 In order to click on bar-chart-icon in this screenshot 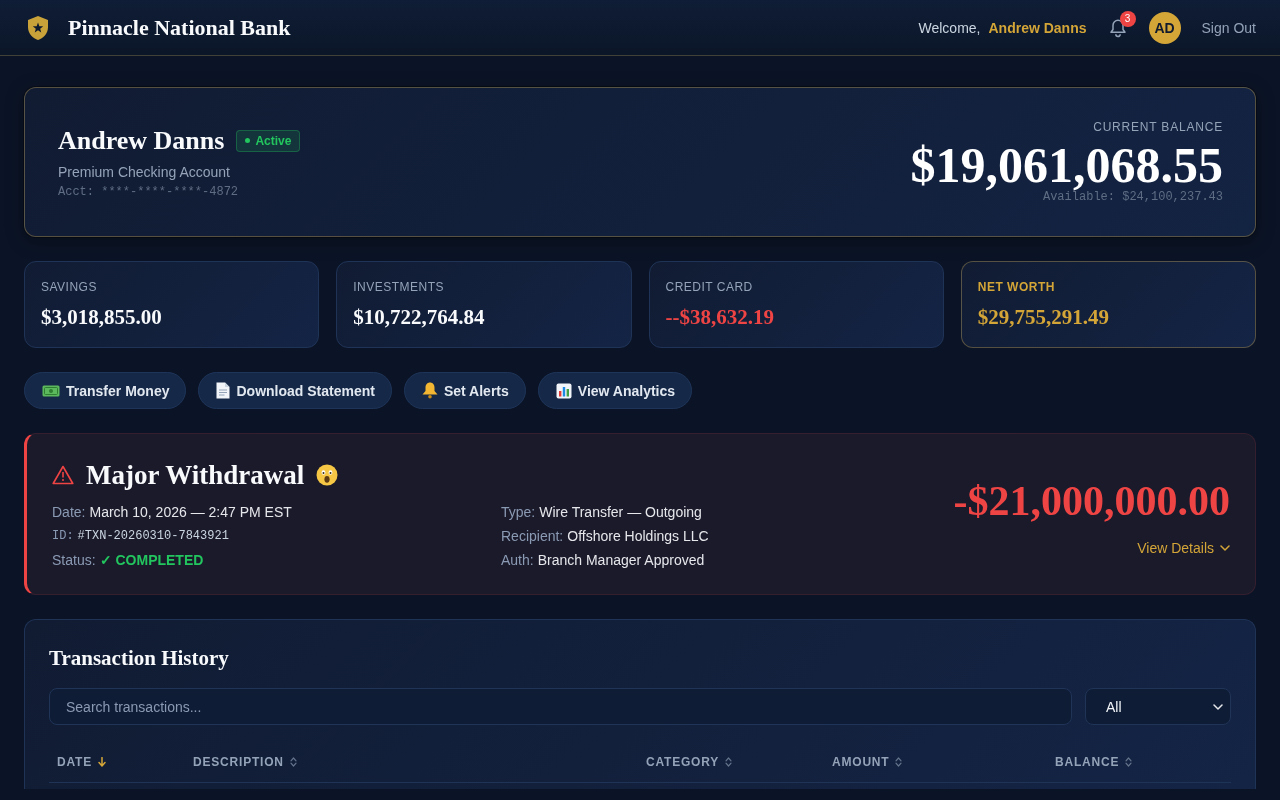, I will do `click(563, 390)`.